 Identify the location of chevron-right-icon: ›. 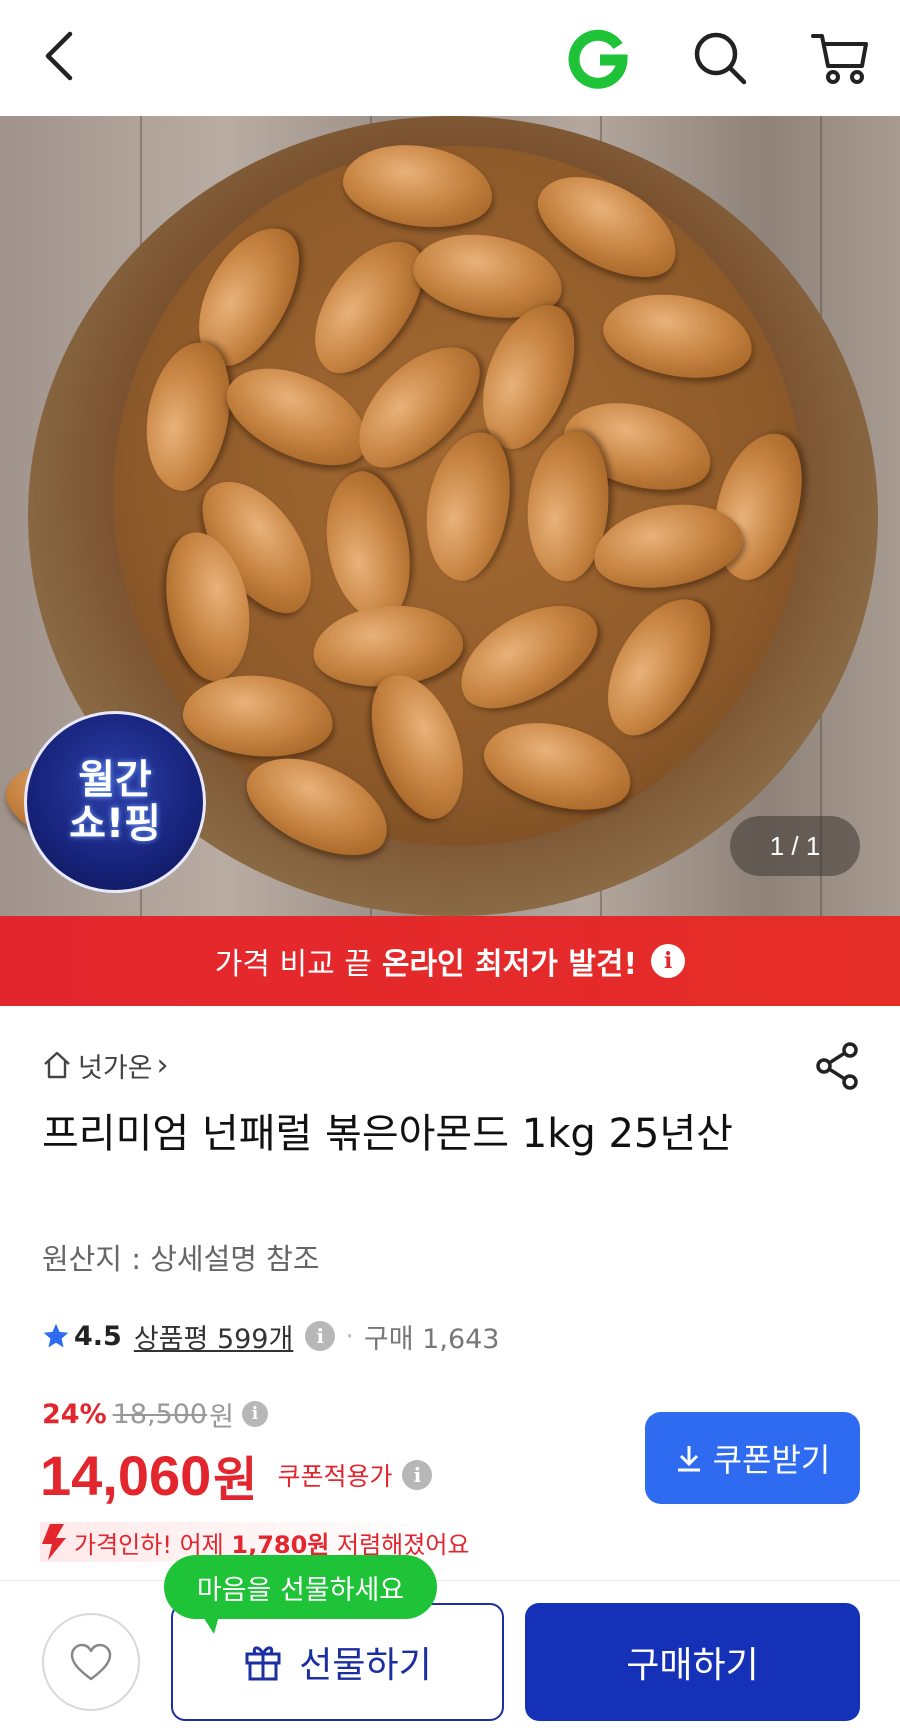
(162, 1065).